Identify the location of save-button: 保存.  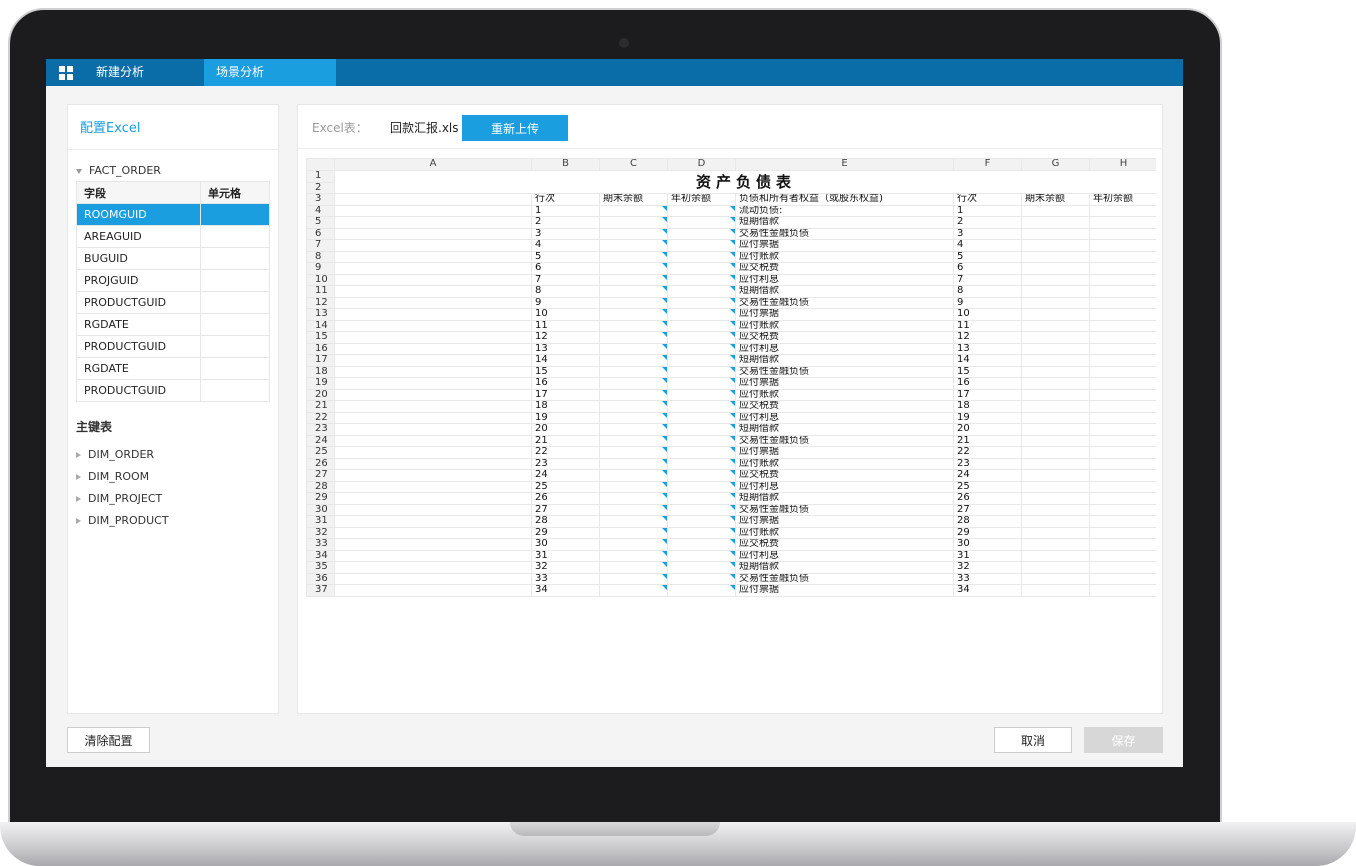
(1123, 740).